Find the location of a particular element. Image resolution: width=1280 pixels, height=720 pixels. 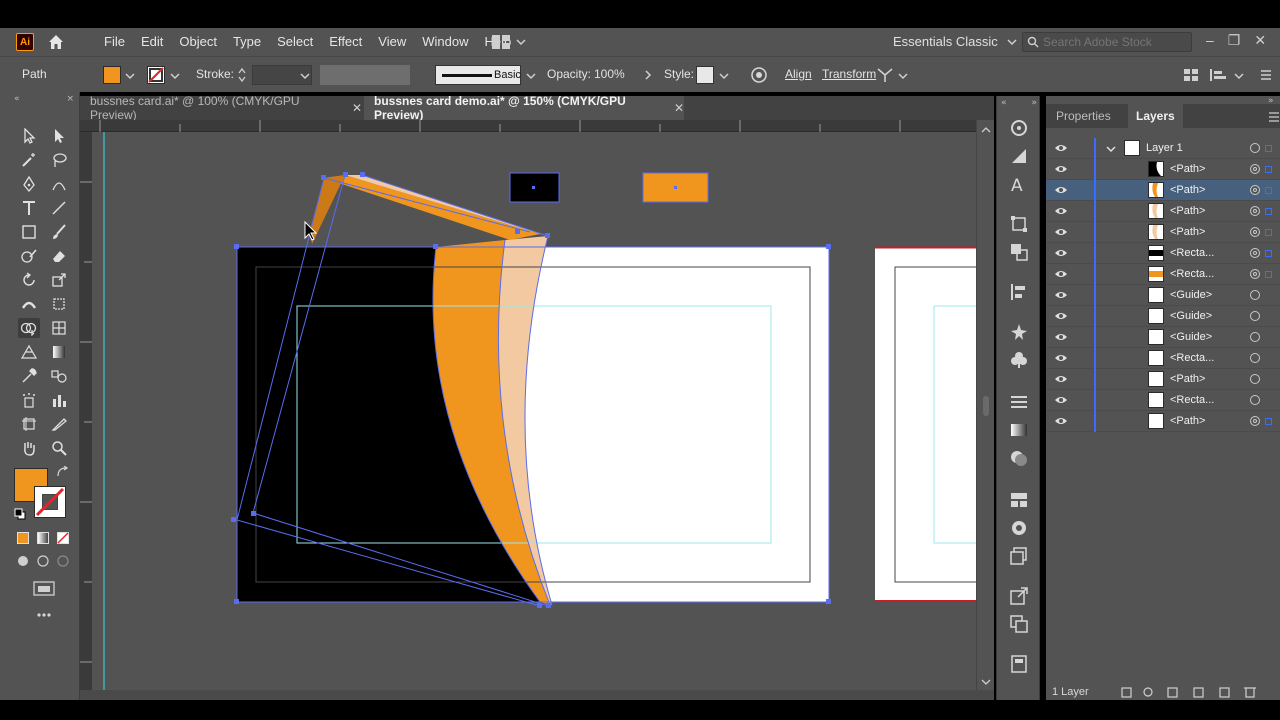

arrange-documents-button is located at coordinates (510, 42).